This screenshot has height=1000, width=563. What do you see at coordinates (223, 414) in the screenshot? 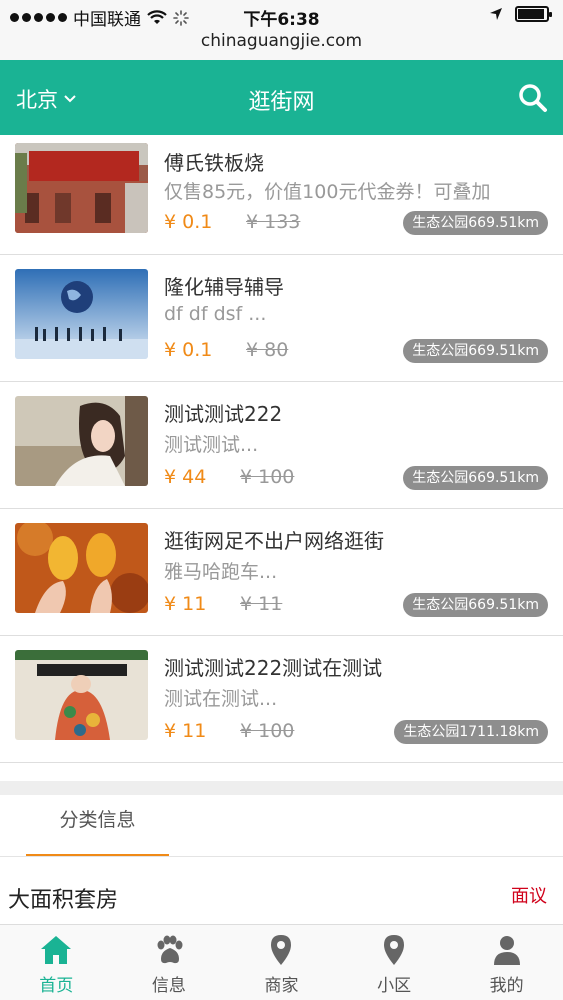
I see `item-title: 测试测试222` at bounding box center [223, 414].